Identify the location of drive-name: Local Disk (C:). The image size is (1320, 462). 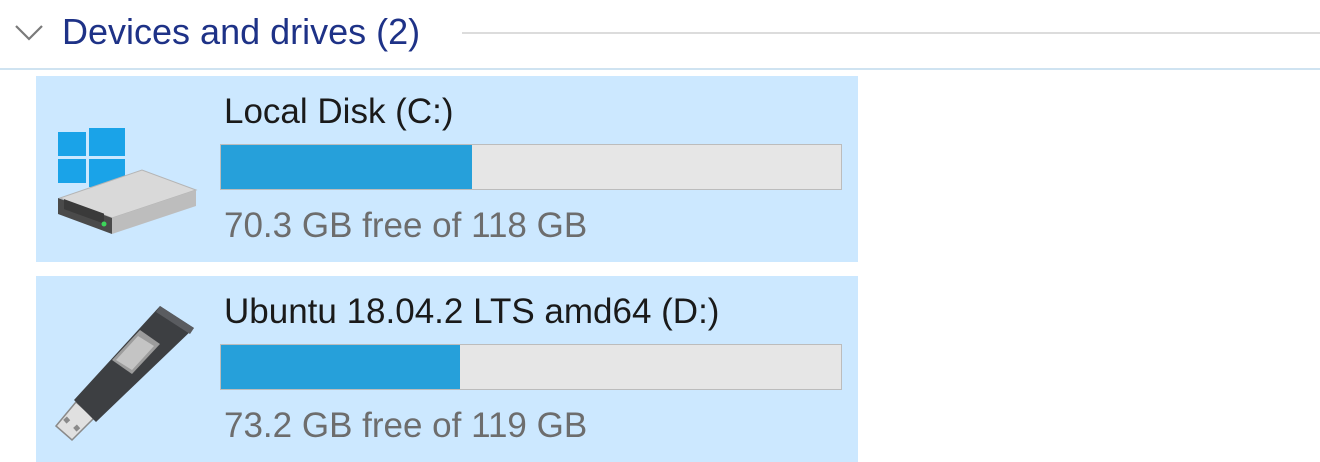
(339, 111).